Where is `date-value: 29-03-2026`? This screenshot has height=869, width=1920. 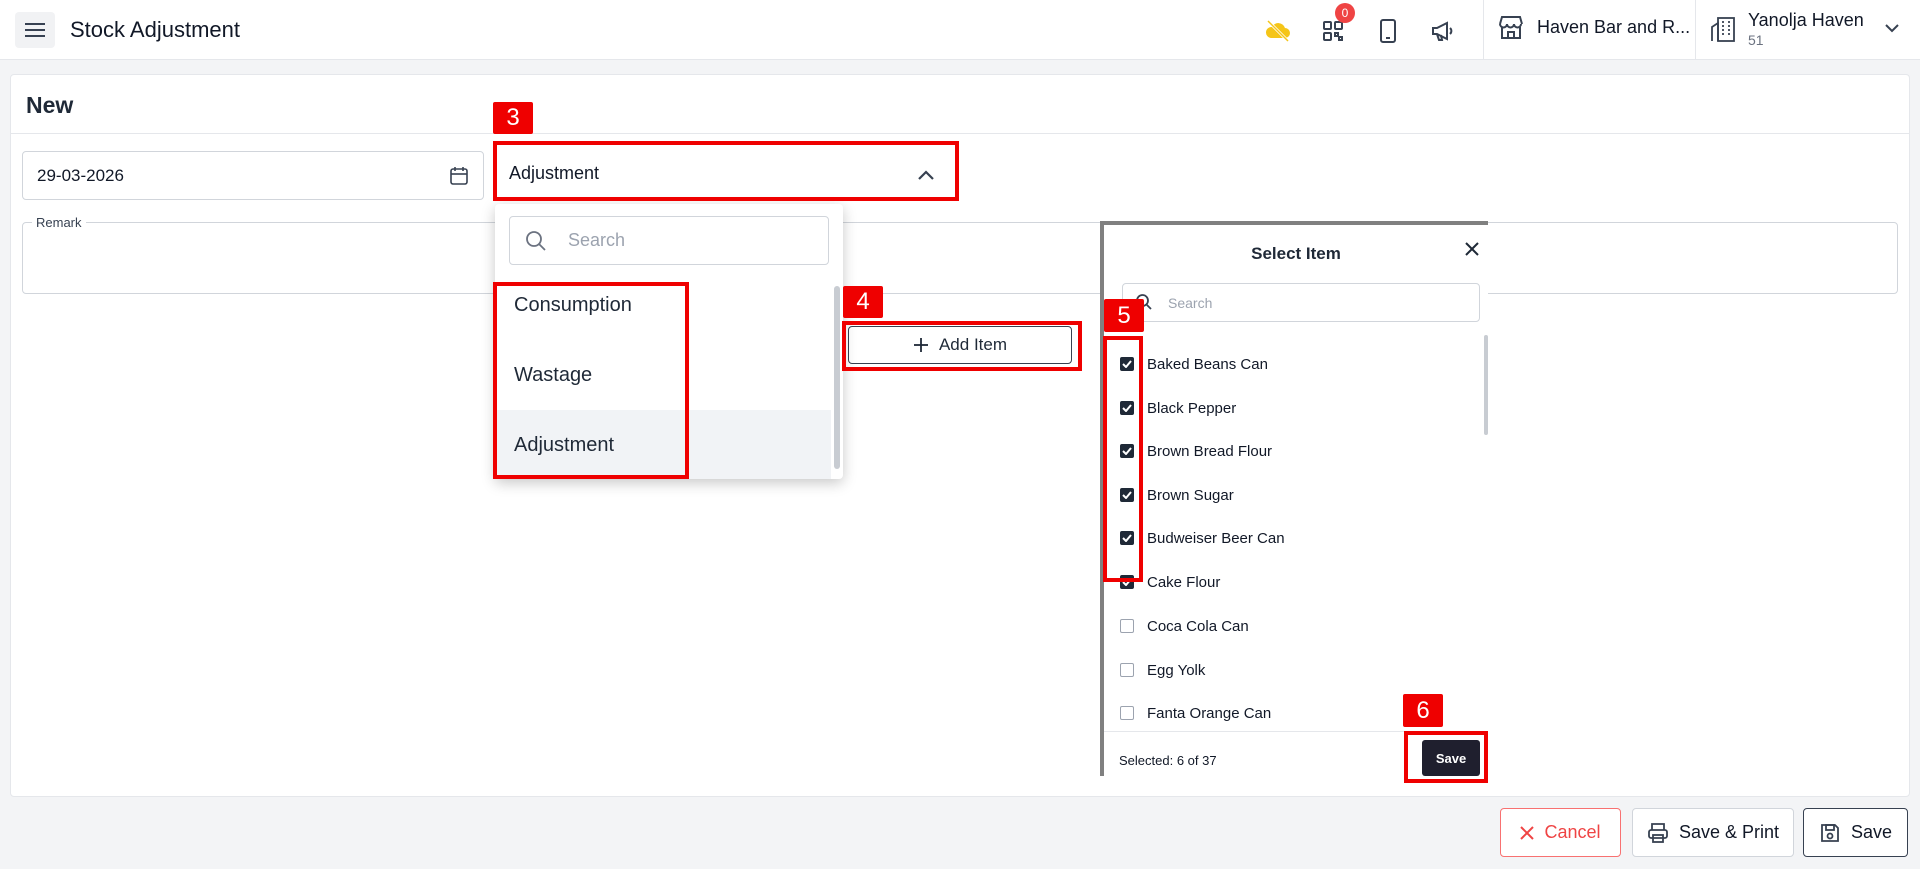
date-value: 29-03-2026 is located at coordinates (80, 175).